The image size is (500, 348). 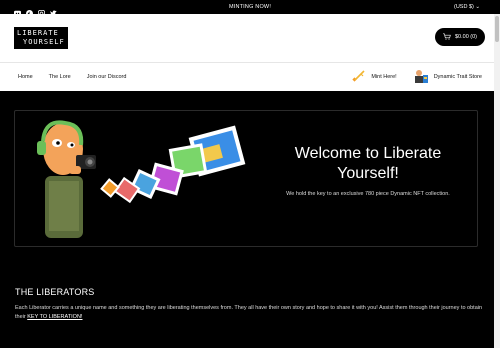 I want to click on currency-selector: (USD $) ⌄, so click(x=467, y=7).